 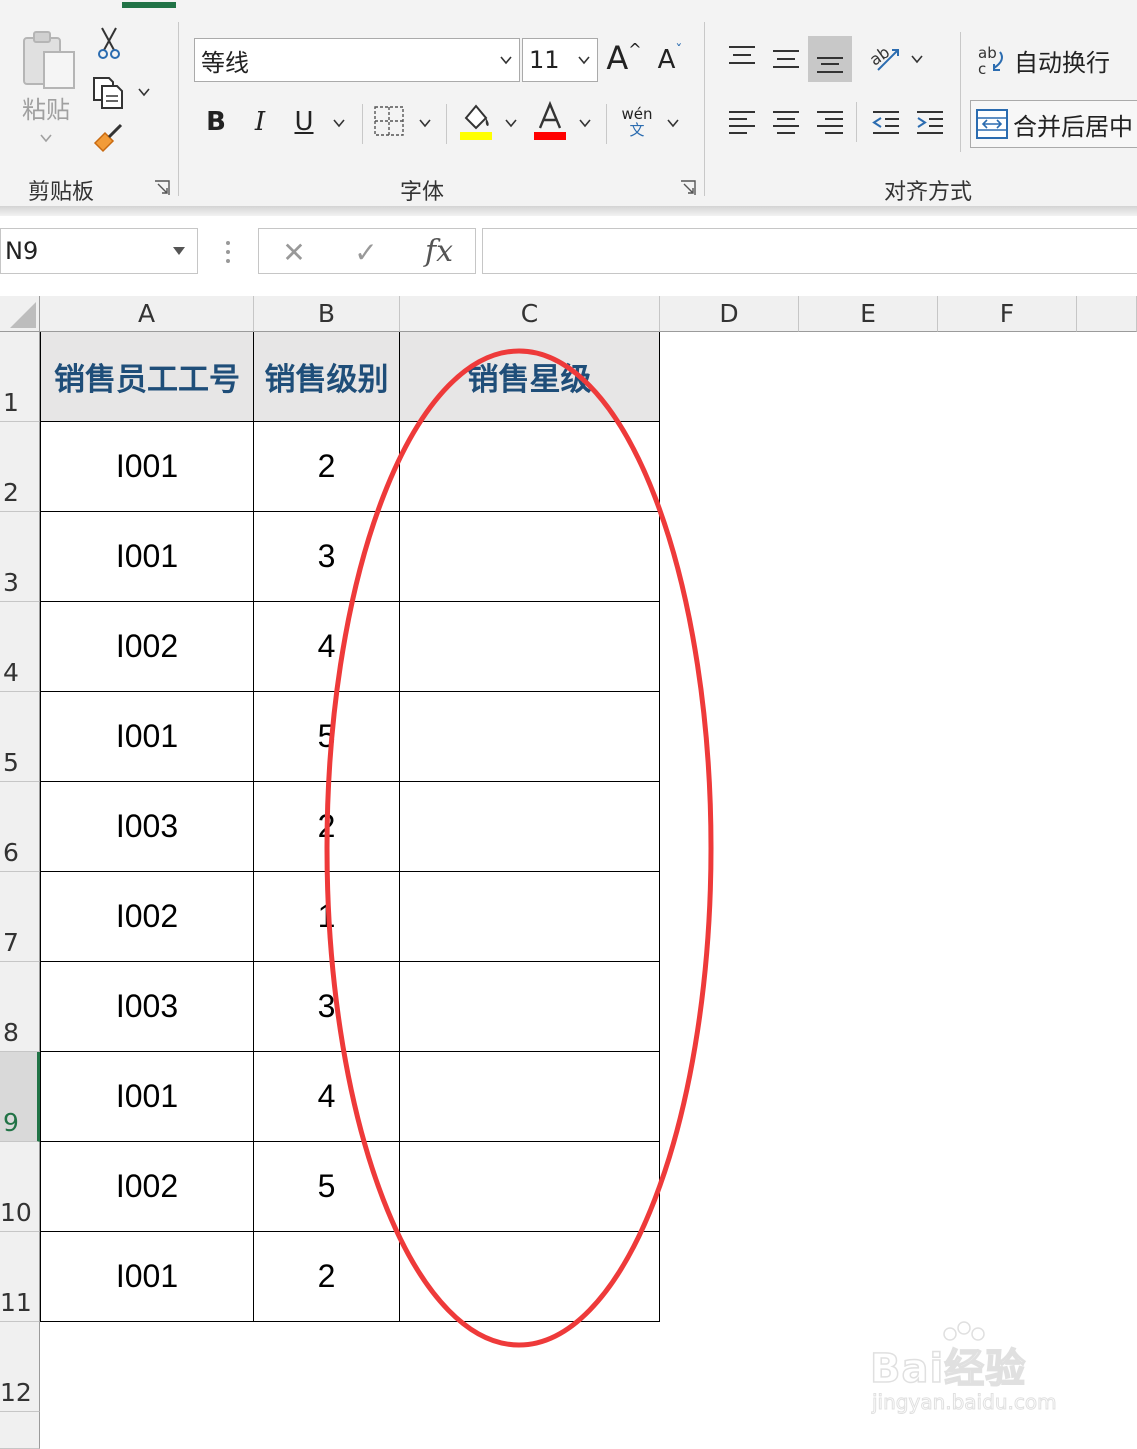 What do you see at coordinates (108, 92) in the screenshot?
I see `copy-icon` at bounding box center [108, 92].